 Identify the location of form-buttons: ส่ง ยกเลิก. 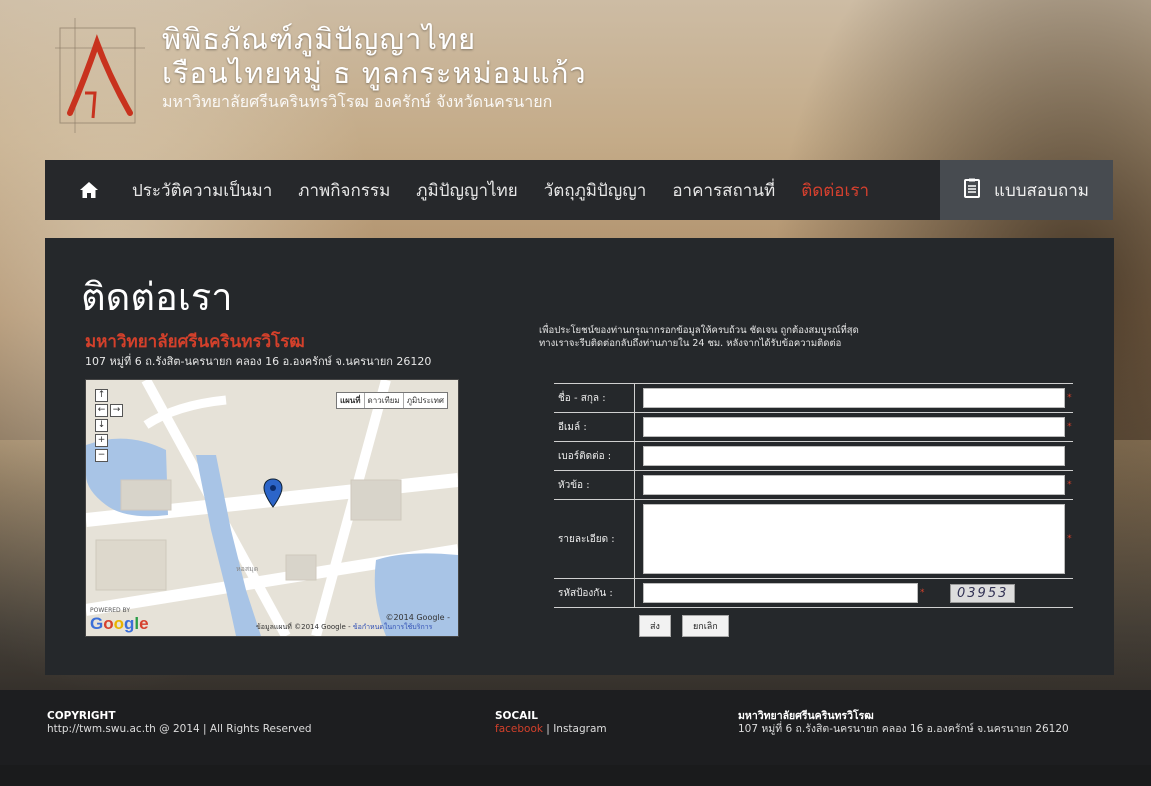
(856, 625).